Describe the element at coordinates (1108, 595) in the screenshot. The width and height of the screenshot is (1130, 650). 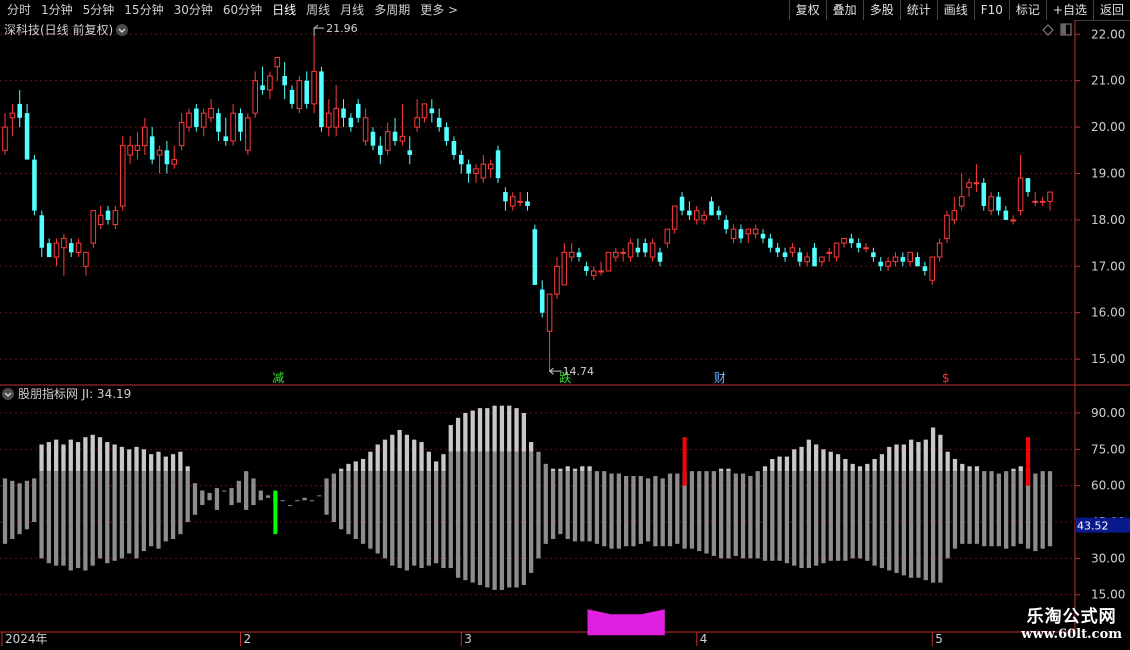
I see `indicator-tick-label: 15.00` at that location.